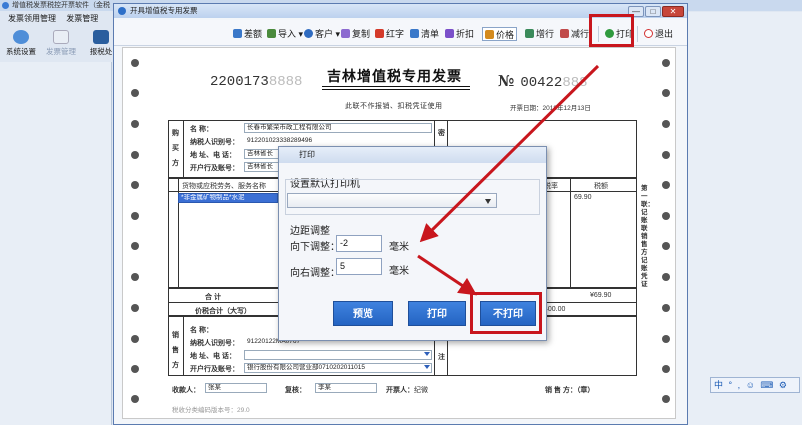 This screenshot has height=425, width=802. Describe the element at coordinates (459, 34) in the screenshot. I see `discount-button: 折扣` at that location.